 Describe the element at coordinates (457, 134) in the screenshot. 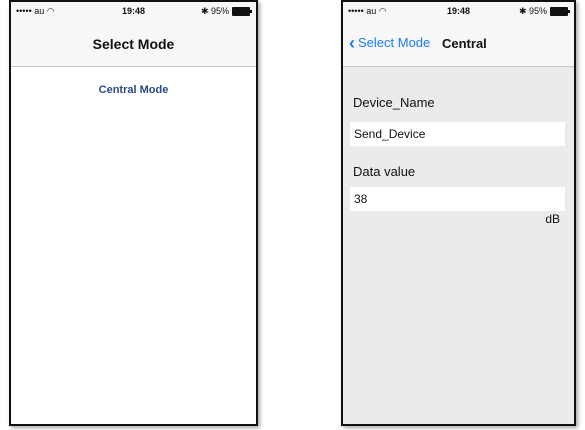

I see `device-name-field` at that location.